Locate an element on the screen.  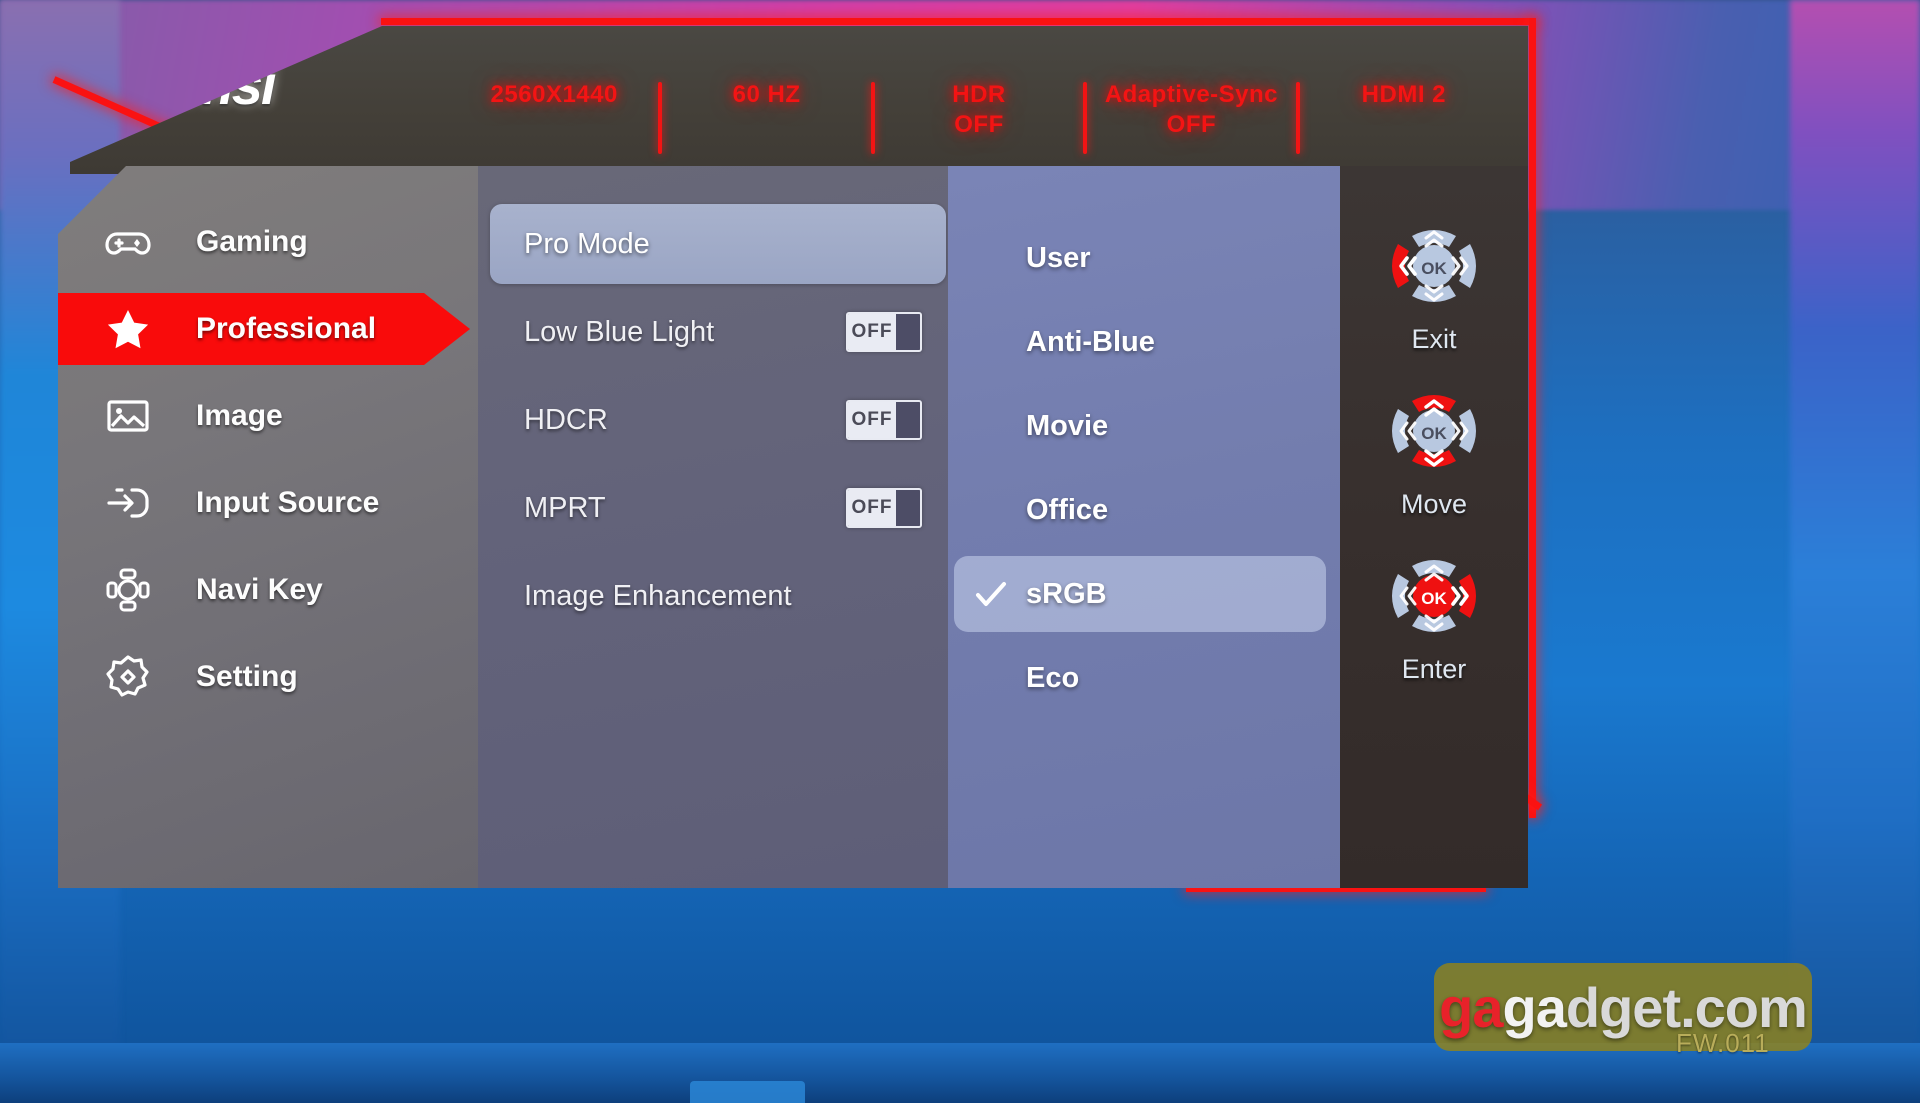
navi-key-icon is located at coordinates (128, 590).